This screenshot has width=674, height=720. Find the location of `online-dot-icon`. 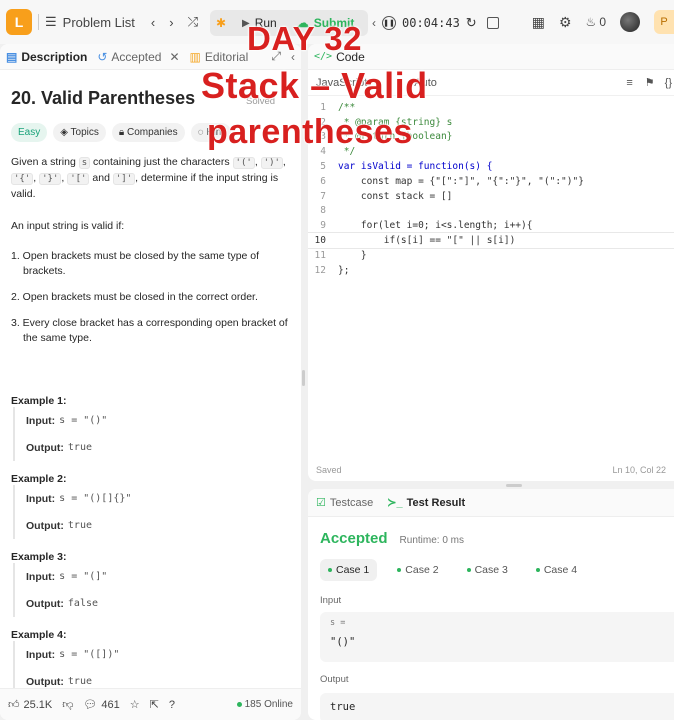

online-dot-icon is located at coordinates (239, 704).